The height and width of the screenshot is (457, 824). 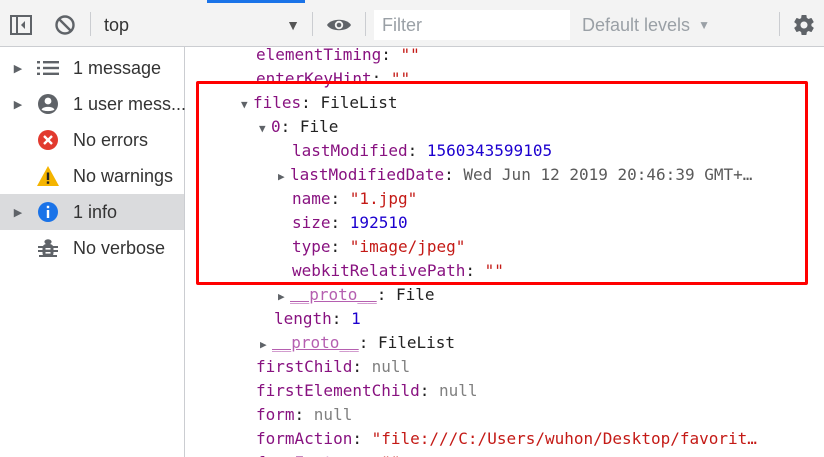 What do you see at coordinates (117, 24) in the screenshot?
I see `context-label: top` at bounding box center [117, 24].